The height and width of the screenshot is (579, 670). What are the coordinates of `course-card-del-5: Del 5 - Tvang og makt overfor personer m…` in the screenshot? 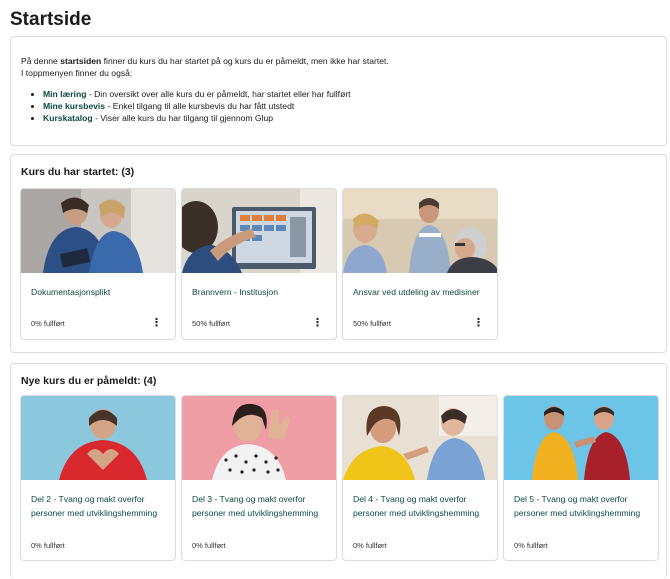 It's located at (581, 478).